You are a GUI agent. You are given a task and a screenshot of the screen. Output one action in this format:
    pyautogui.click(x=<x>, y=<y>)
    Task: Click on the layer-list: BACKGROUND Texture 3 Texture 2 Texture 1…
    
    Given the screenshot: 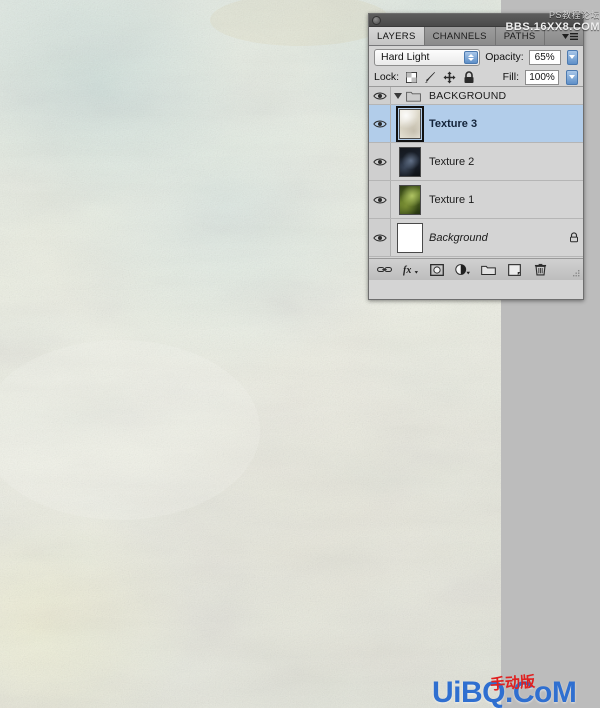 What is the action you would take?
    pyautogui.click(x=476, y=173)
    